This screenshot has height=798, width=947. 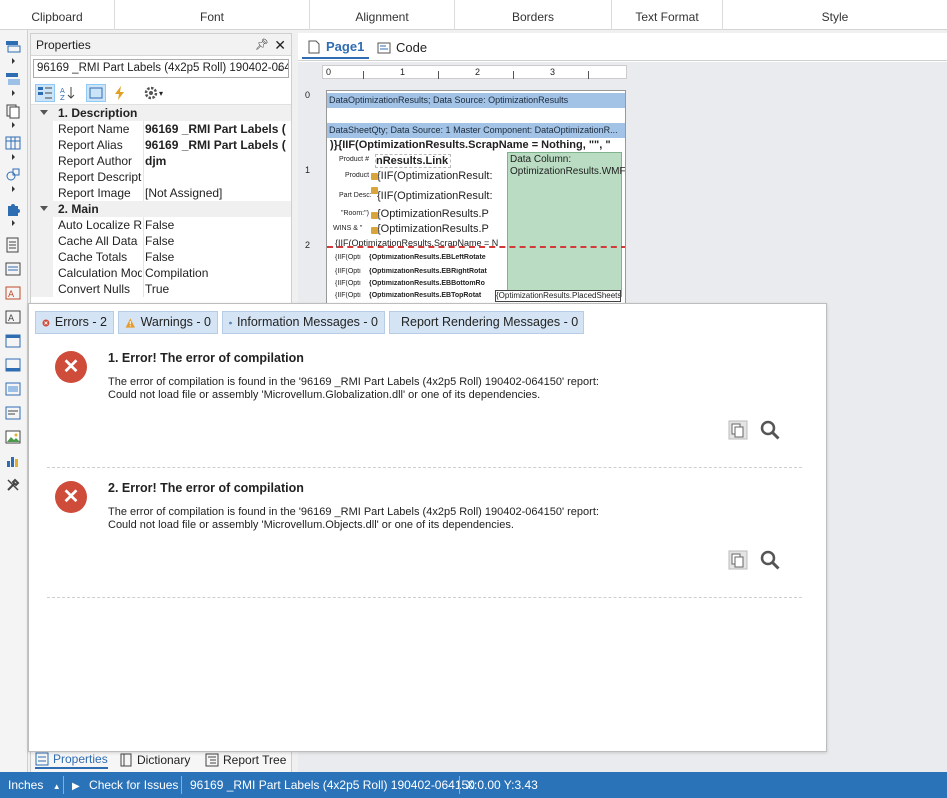 What do you see at coordinates (358, 215) in the screenshot?
I see `label-room: "Room:")` at bounding box center [358, 215].